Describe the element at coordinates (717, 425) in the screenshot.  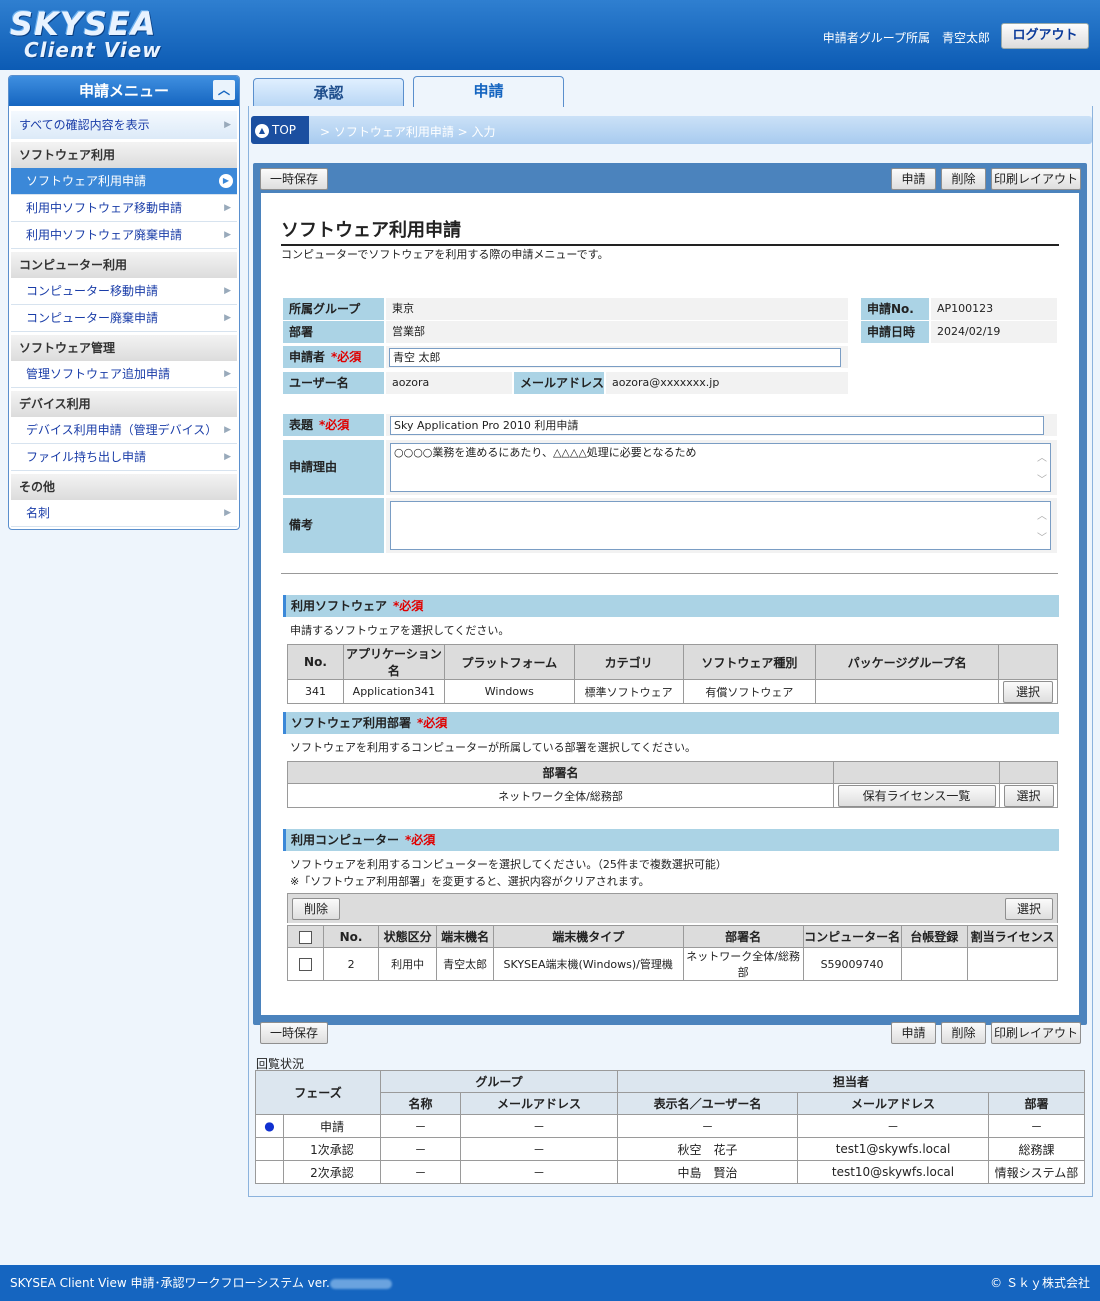
I see `subject-input: Sky Application Pro 2010 利用申請` at that location.